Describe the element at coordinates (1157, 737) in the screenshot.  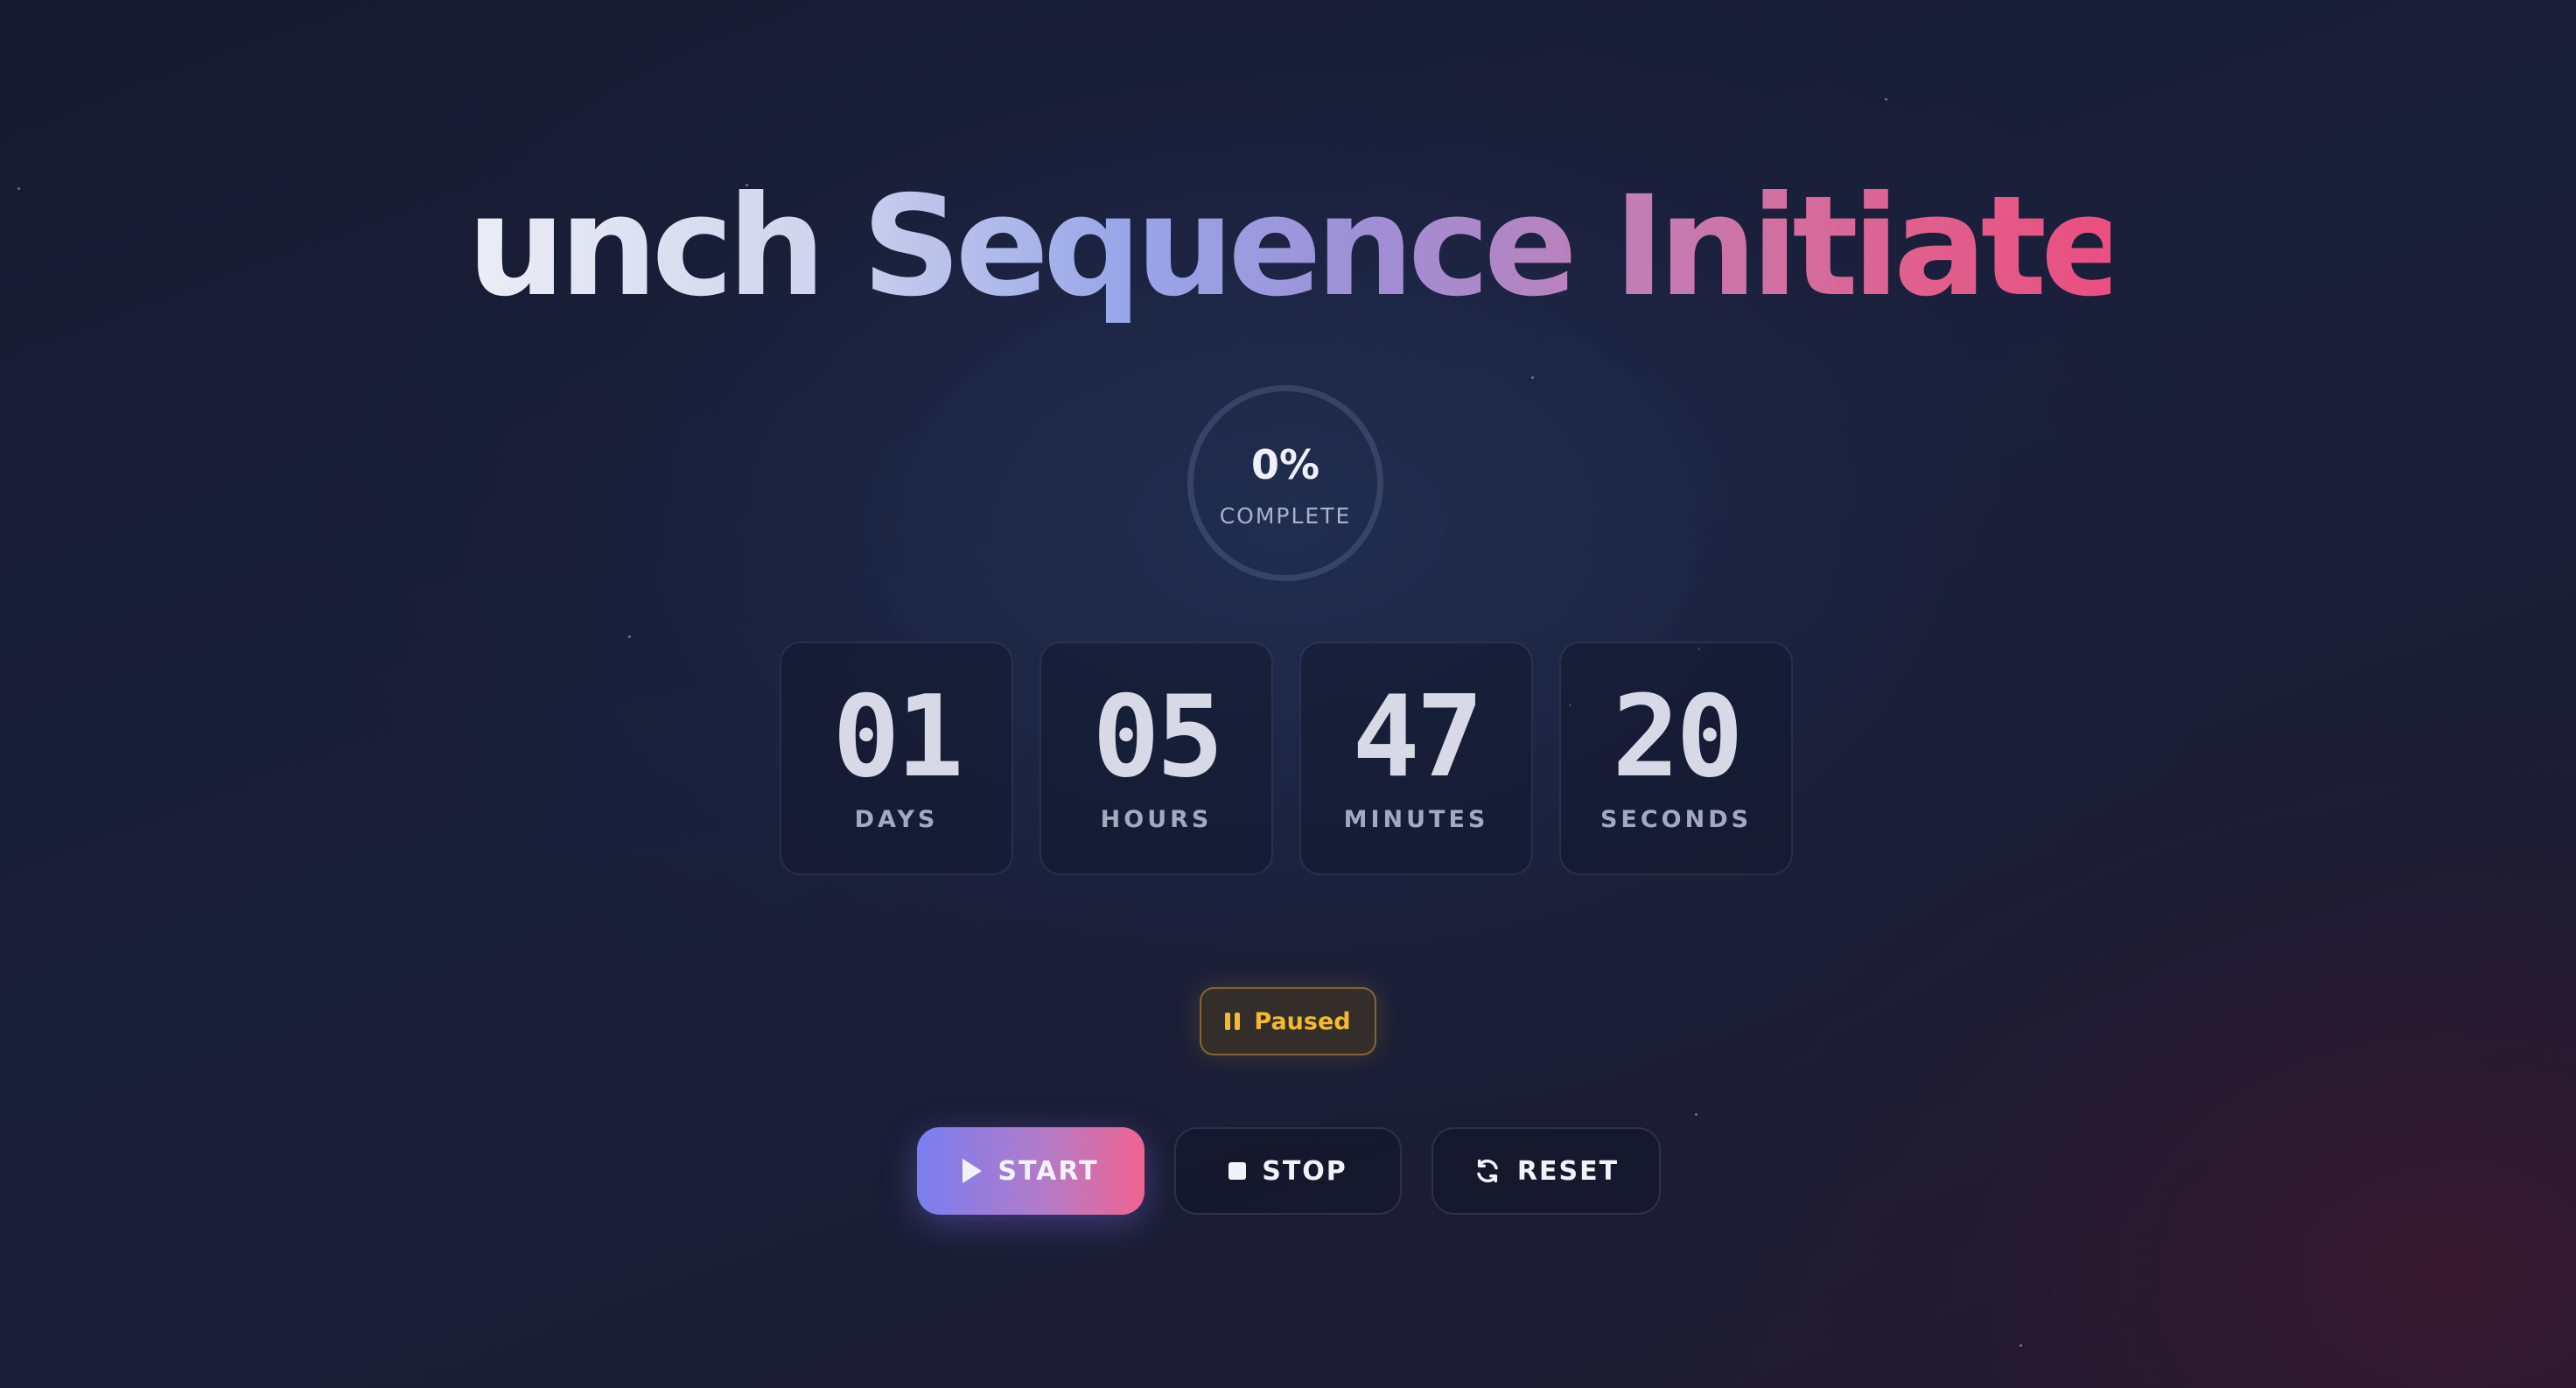
I see `hours-value: 05` at that location.